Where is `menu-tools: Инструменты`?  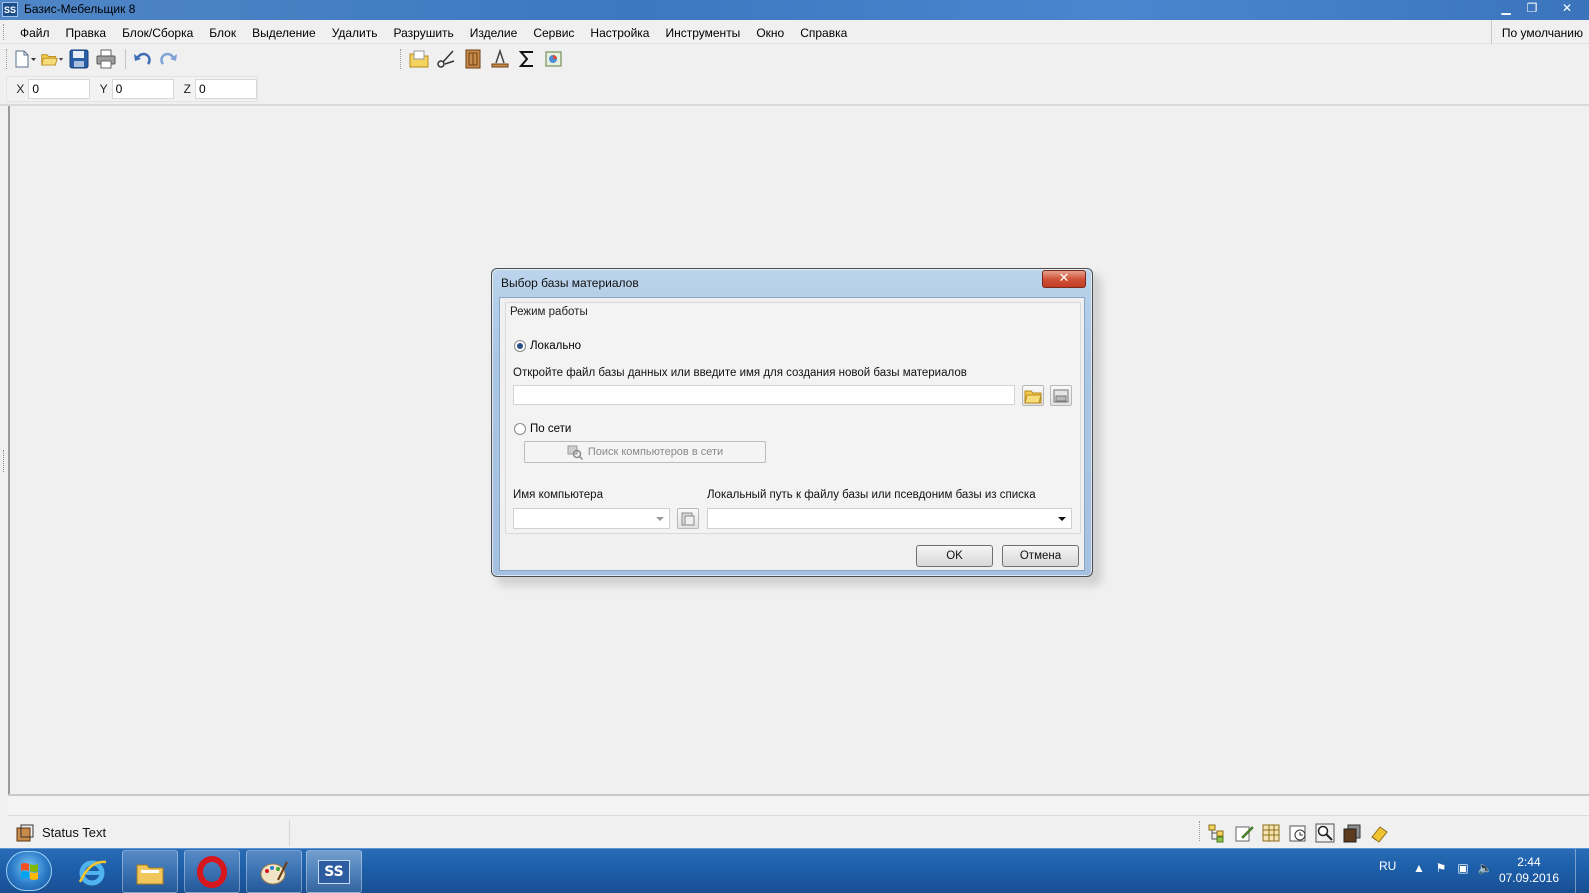 menu-tools: Инструменты is located at coordinates (702, 32).